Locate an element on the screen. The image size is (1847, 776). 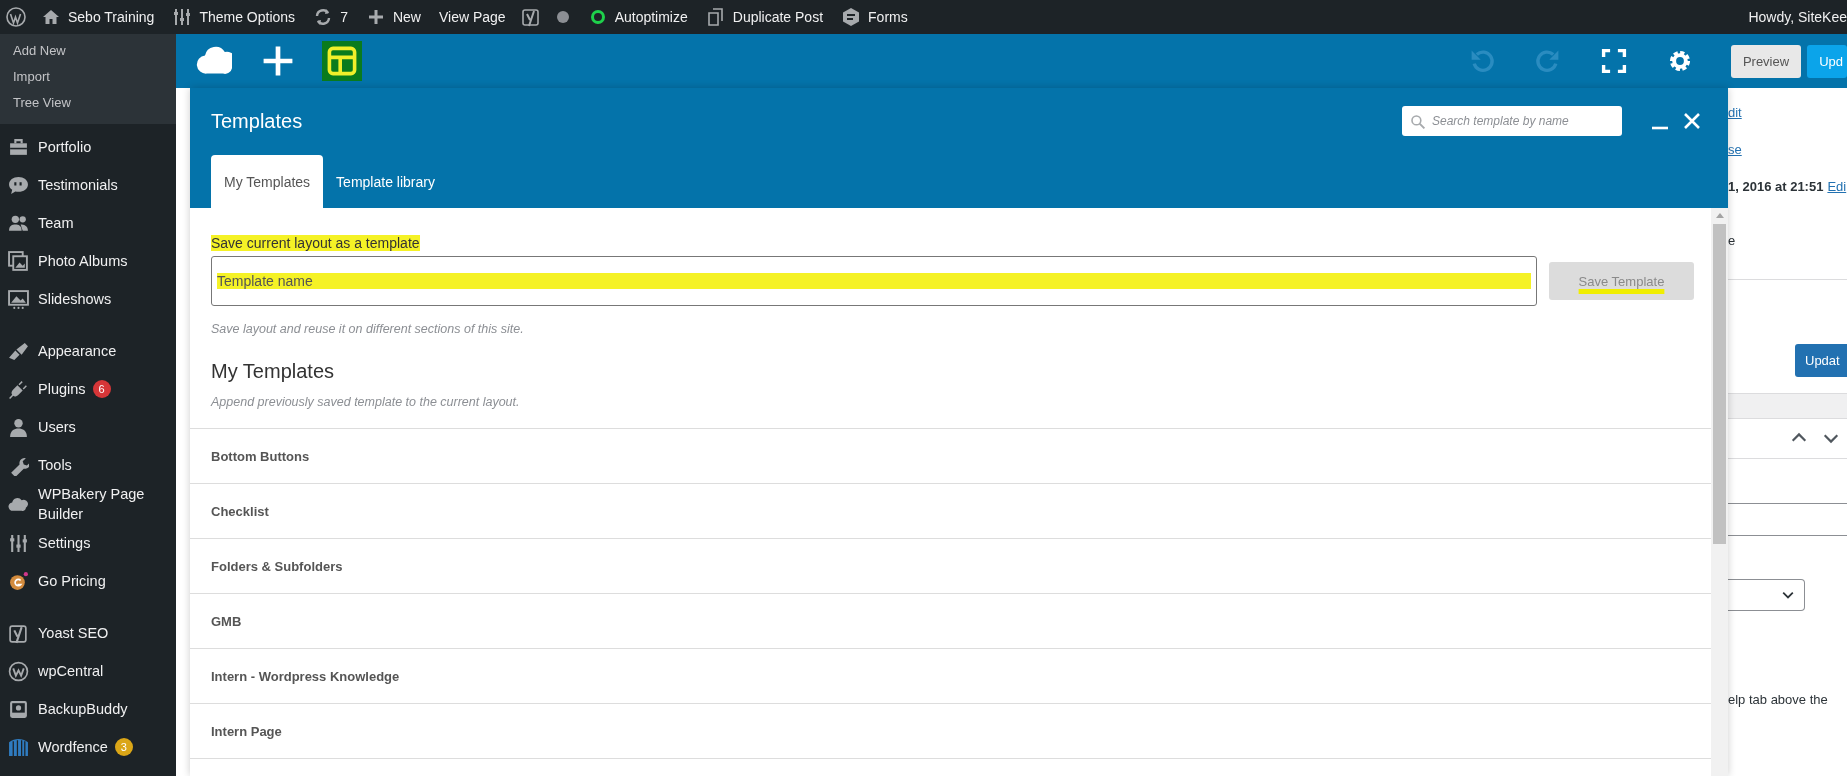
search-field: Search template by name is located at coordinates (1512, 121).